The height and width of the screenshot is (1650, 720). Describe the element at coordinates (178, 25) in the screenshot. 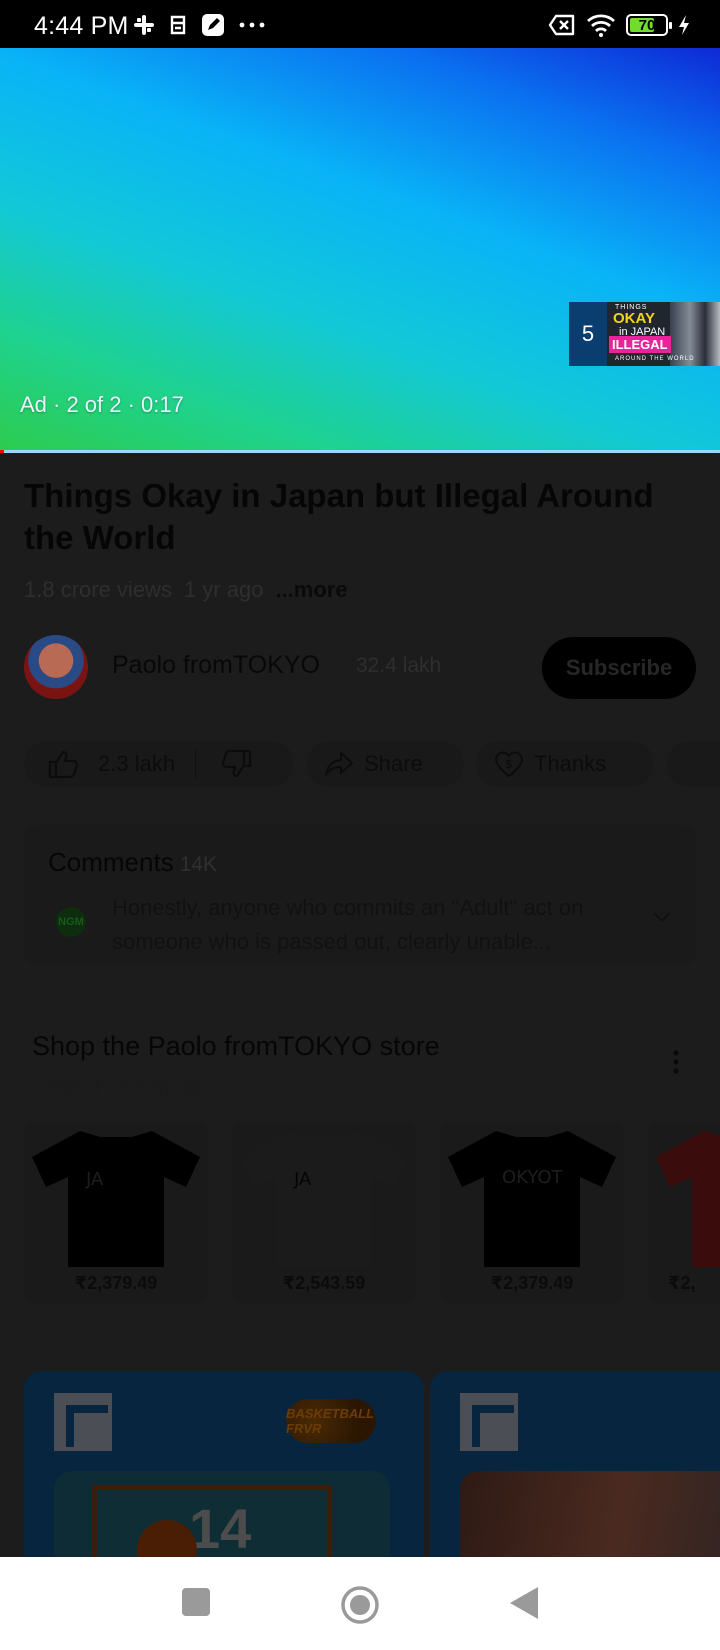

I see `app-icon` at that location.